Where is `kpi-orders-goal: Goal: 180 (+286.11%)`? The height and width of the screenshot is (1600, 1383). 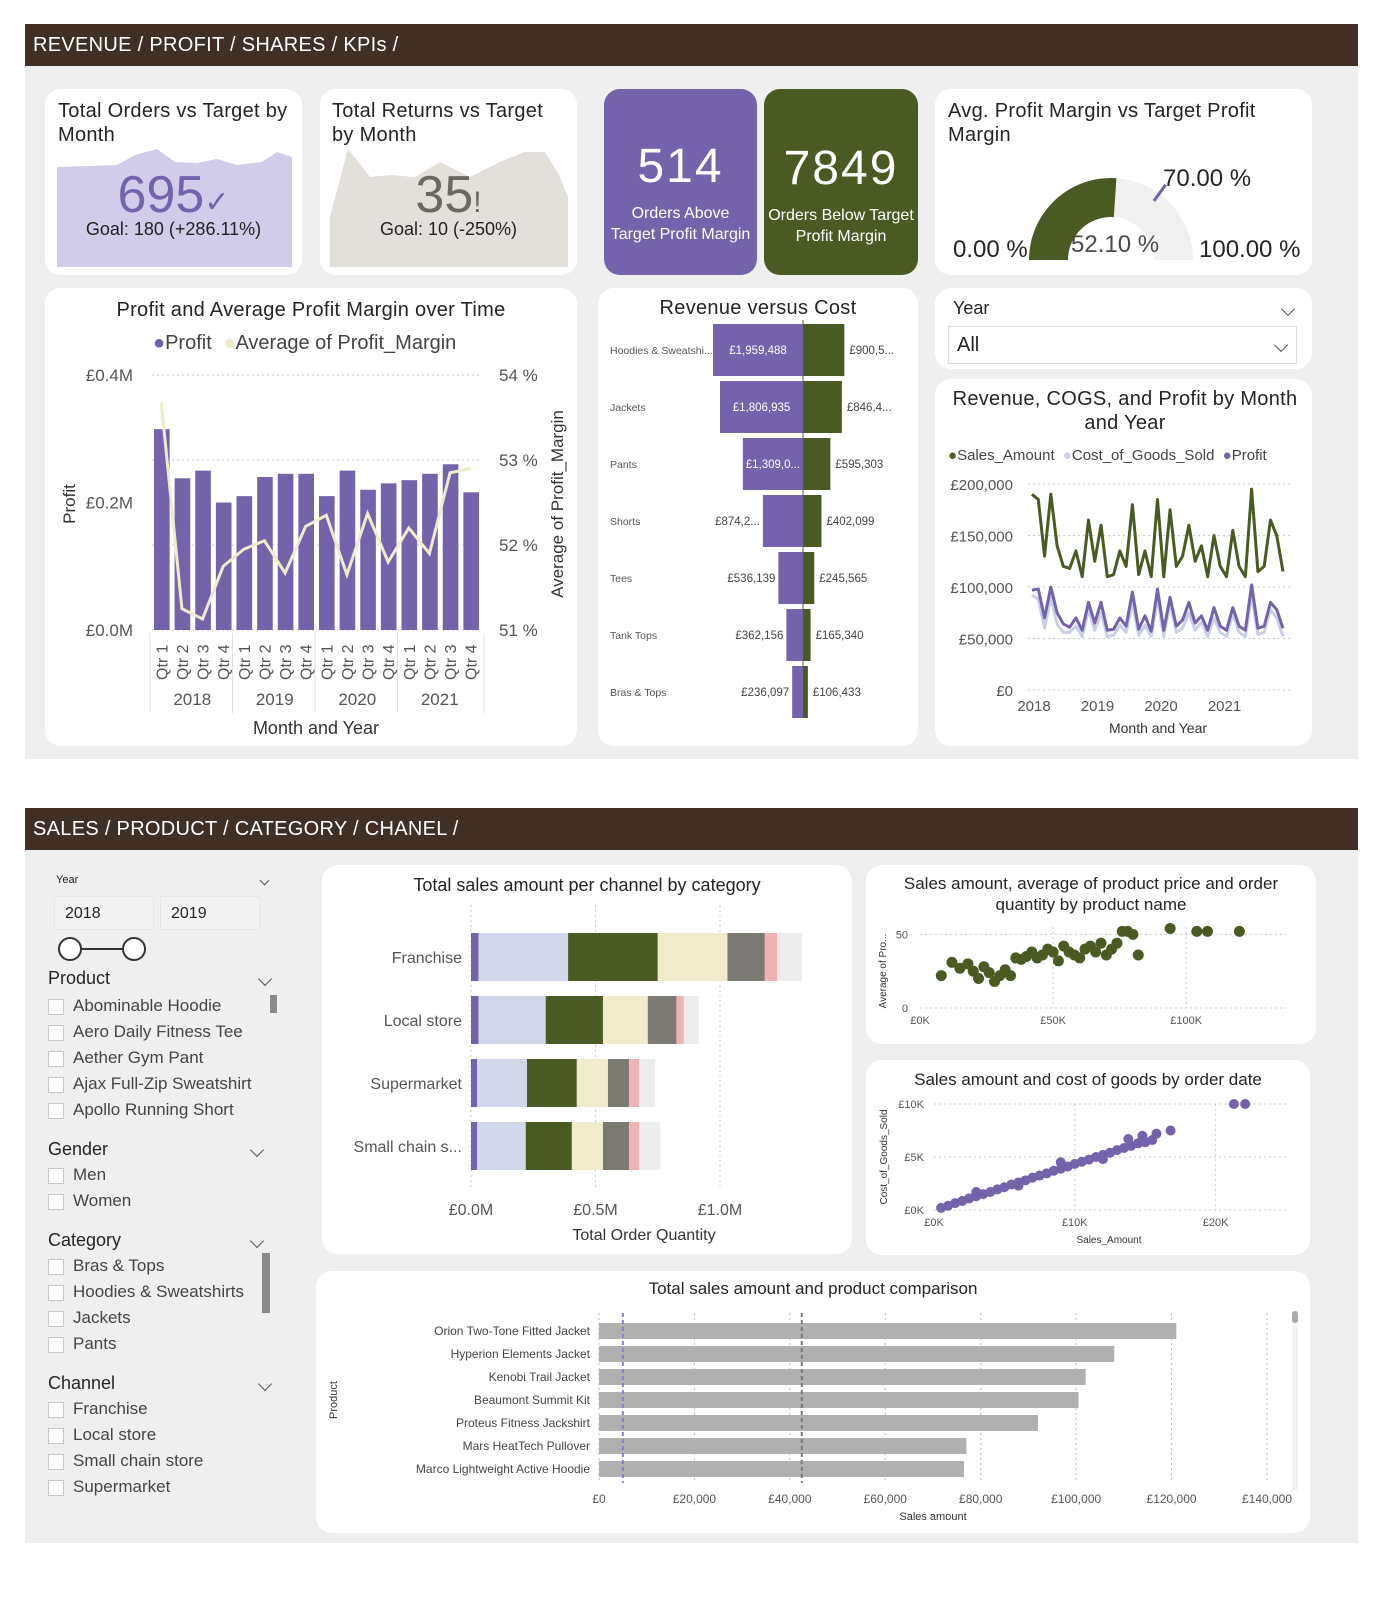
kpi-orders-goal: Goal: 180 (+286.11%) is located at coordinates (173, 229).